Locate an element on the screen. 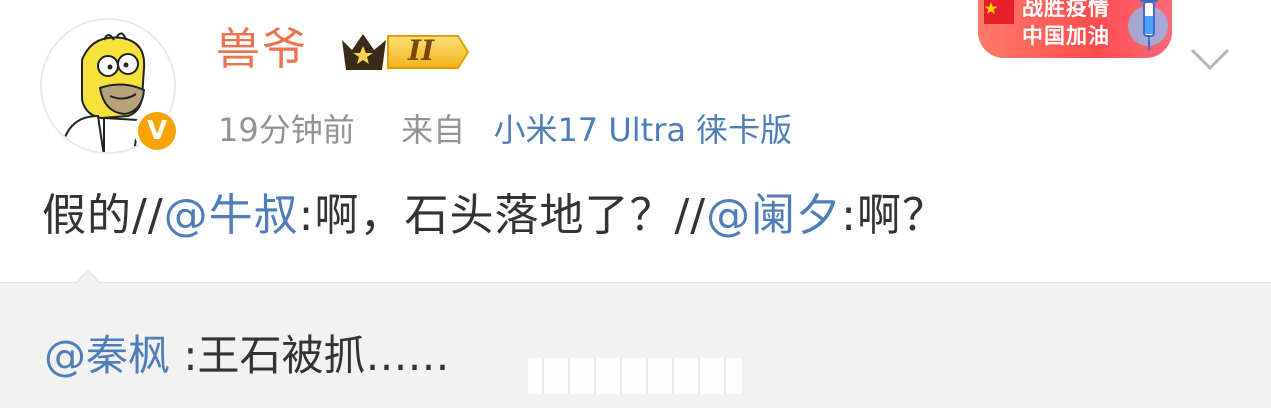 Image resolution: width=1271 pixels, height=408 pixels. verified-badge: V is located at coordinates (157, 131).